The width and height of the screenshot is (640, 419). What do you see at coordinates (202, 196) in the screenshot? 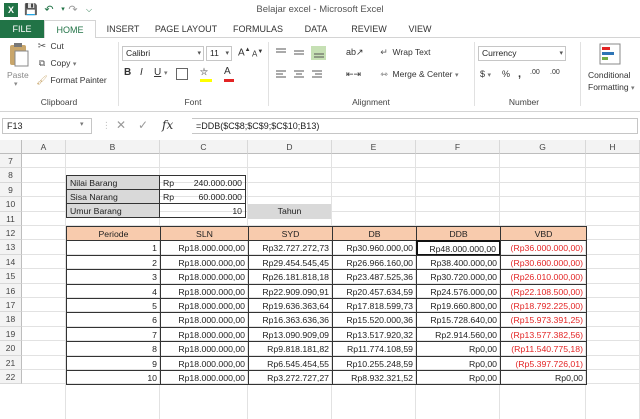
I see `sisa-narang-cell: Rp 60.000.000` at bounding box center [202, 196].